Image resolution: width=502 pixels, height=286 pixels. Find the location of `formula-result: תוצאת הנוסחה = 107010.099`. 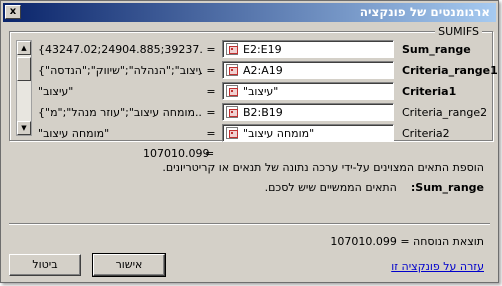

formula-result: תוצאת הנוסחה = 107010.099 is located at coordinates (407, 241).